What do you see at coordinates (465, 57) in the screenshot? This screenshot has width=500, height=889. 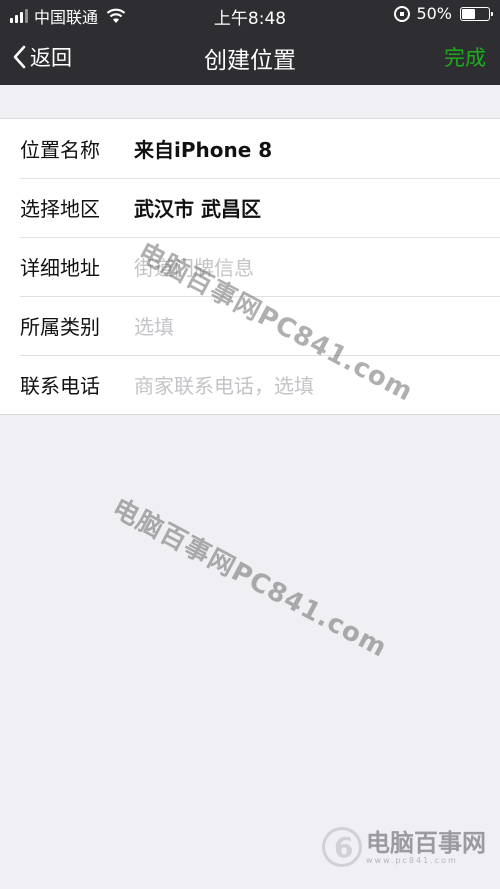 I see `done-button: 完成` at bounding box center [465, 57].